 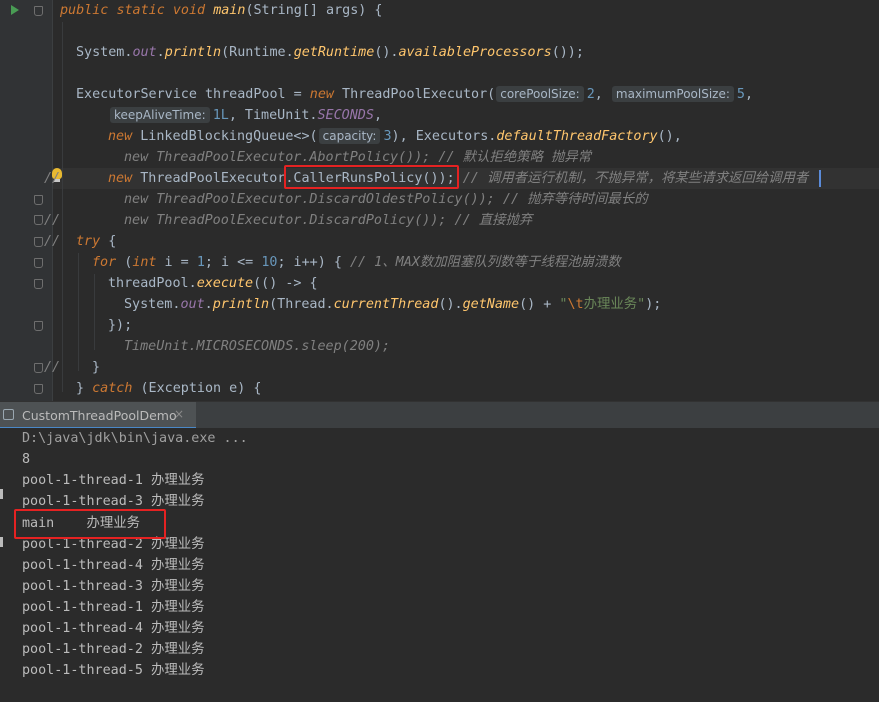 What do you see at coordinates (257, 52) in the screenshot?
I see `code-text: (Runtime.` at bounding box center [257, 52].